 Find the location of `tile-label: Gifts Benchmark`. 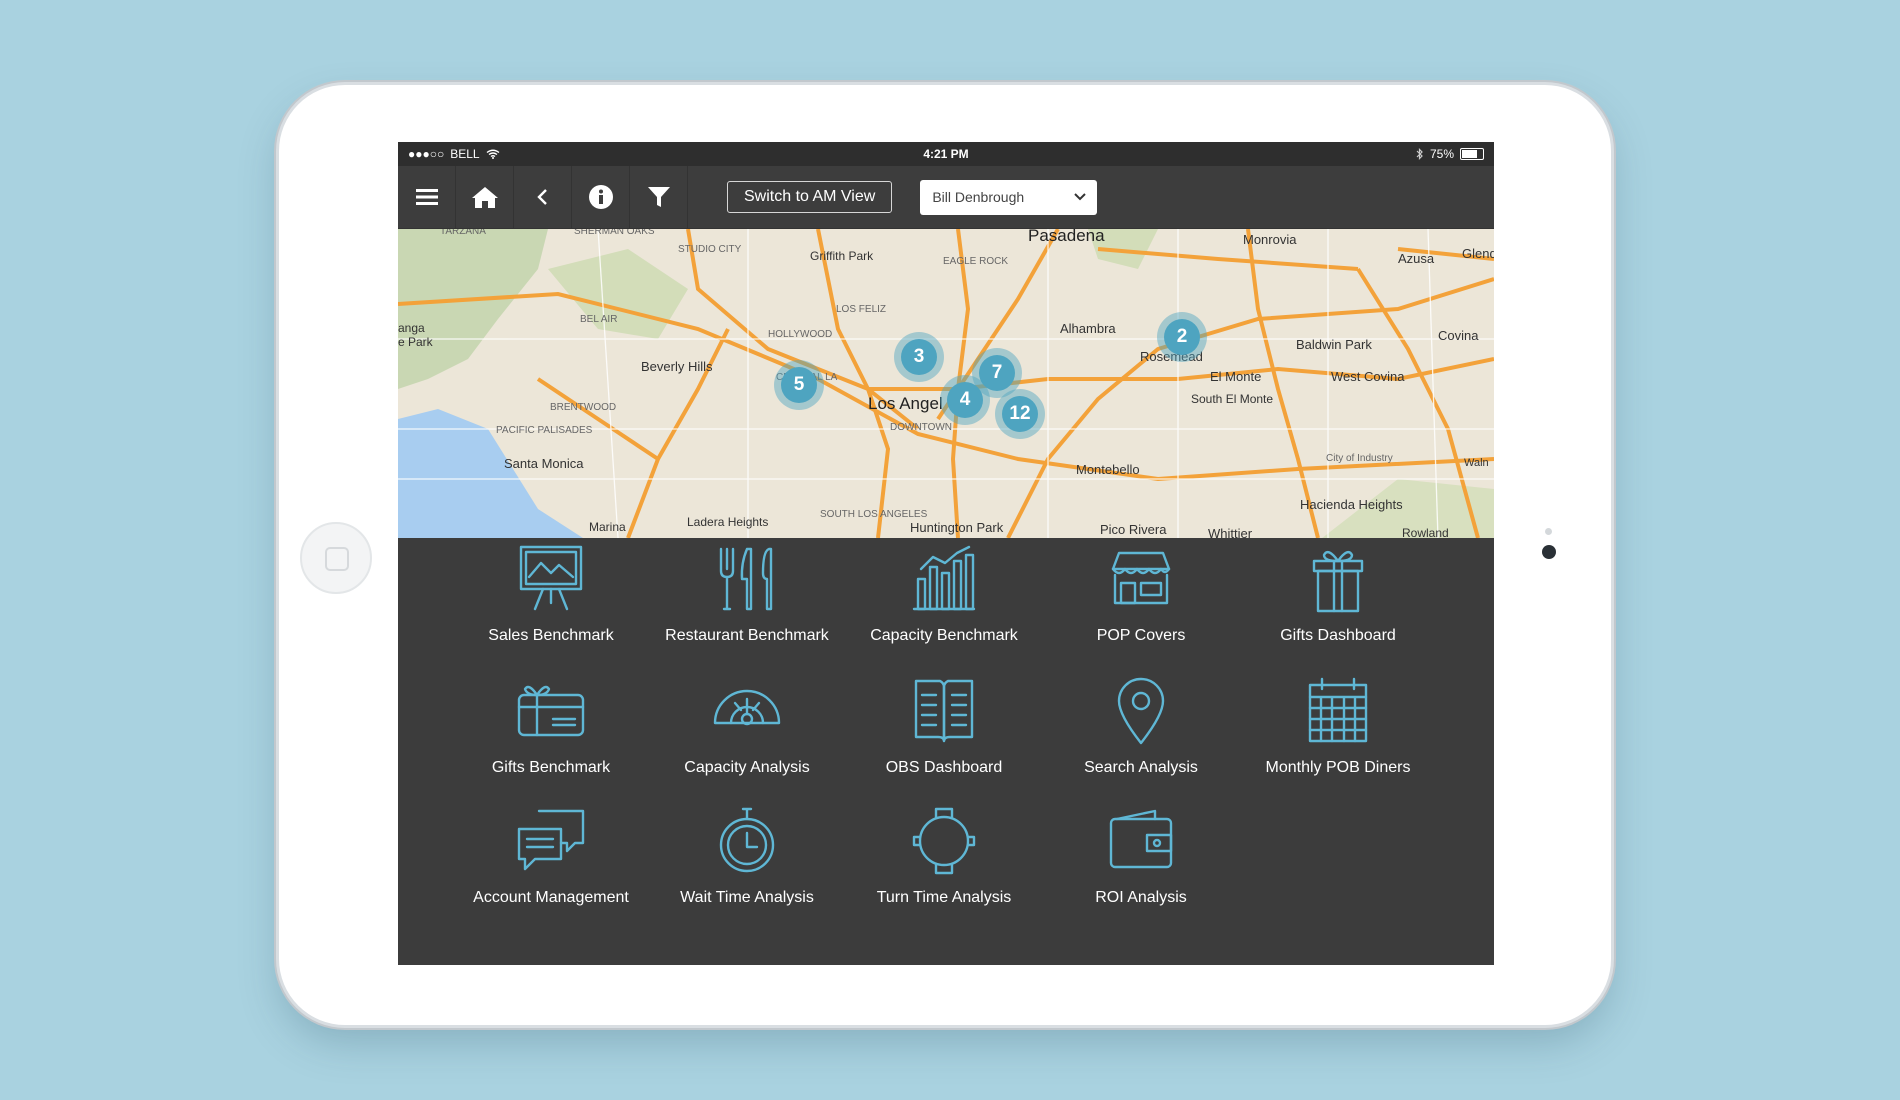

tile-label: Gifts Benchmark is located at coordinates (551, 767).